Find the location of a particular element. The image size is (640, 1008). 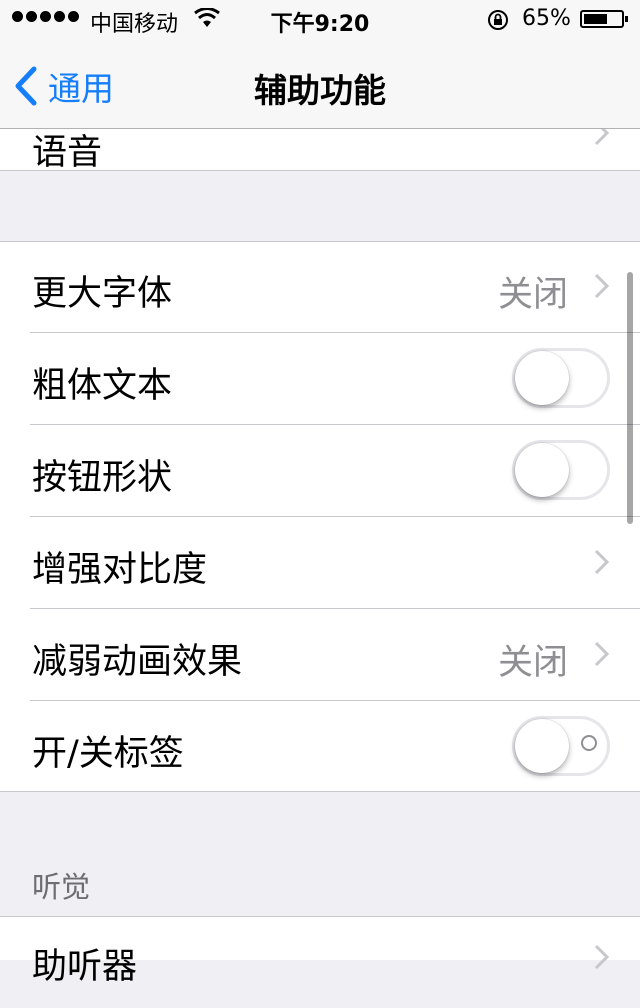

on-off-labels-row: 开/关标签 is located at coordinates (320, 747).